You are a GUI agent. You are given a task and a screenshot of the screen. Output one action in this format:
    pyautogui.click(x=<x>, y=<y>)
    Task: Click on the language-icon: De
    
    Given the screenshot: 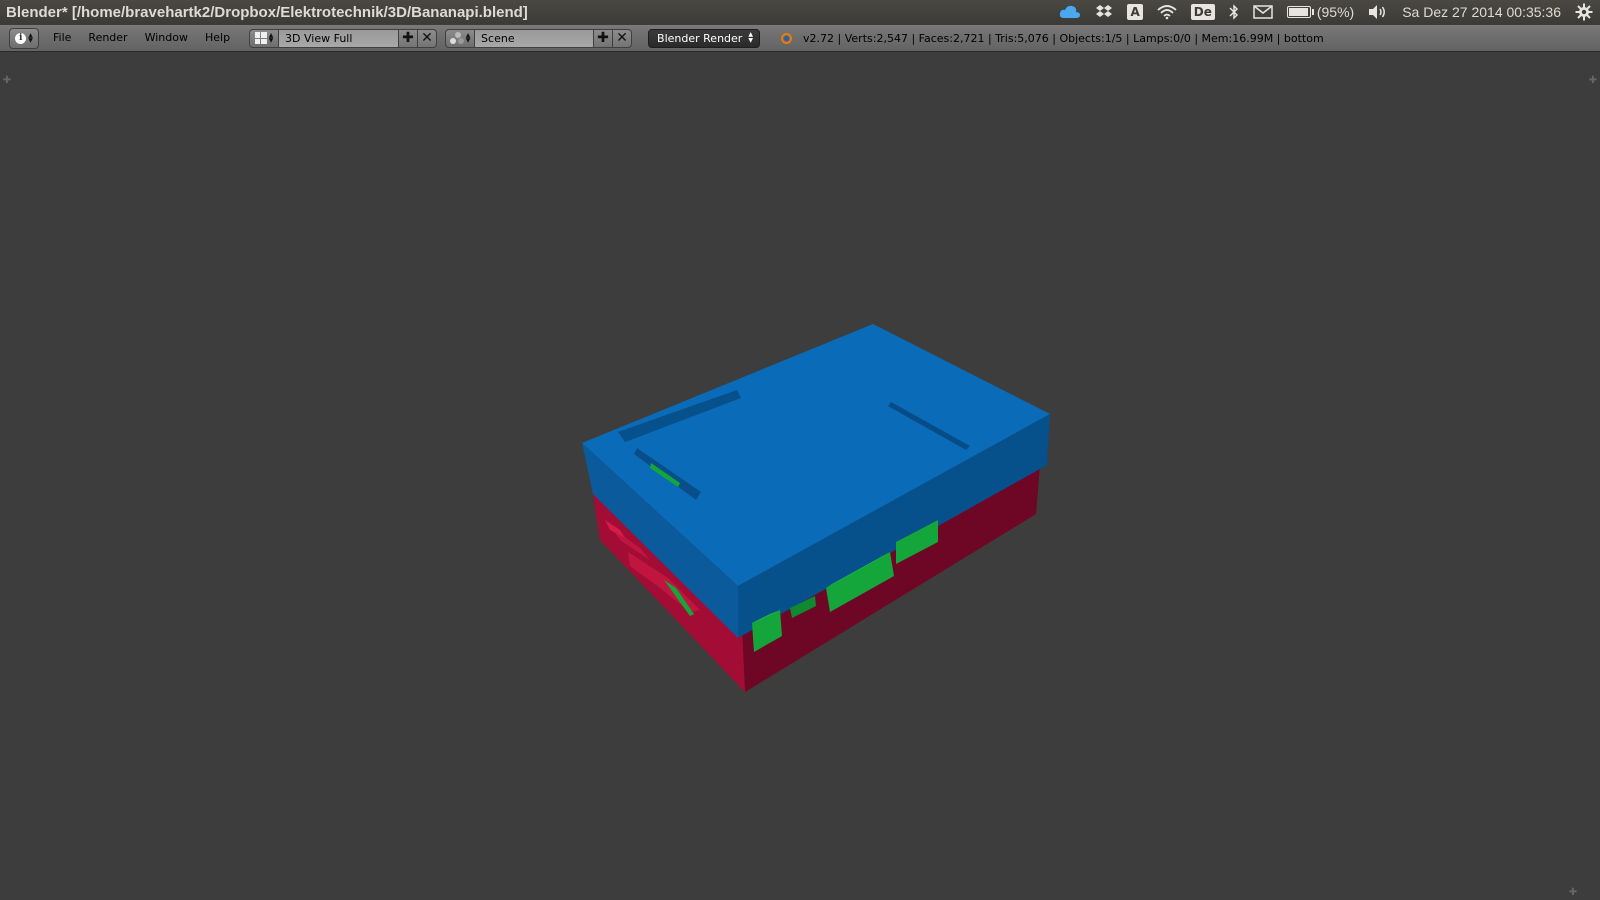 What is the action you would take?
    pyautogui.click(x=1202, y=12)
    